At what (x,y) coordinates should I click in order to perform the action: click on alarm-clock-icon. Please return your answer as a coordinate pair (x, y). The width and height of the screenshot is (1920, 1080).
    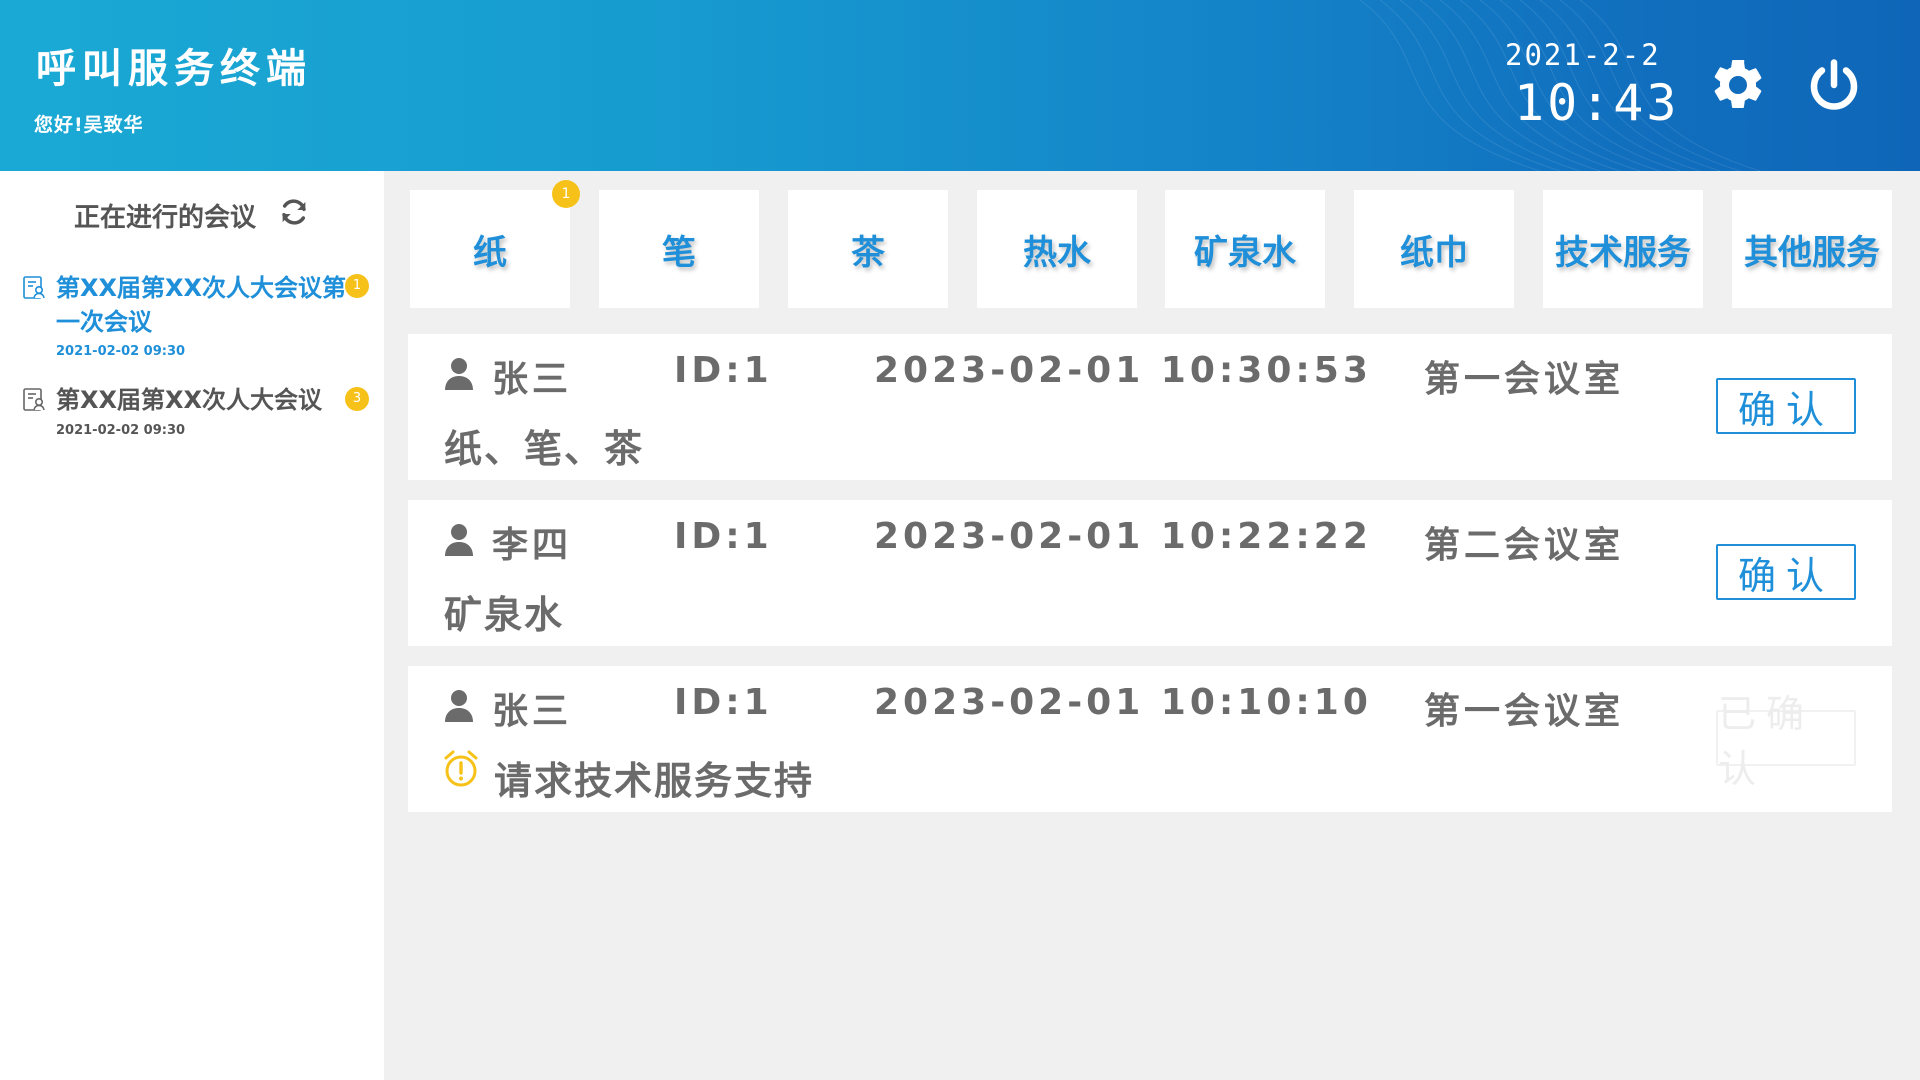
    Looking at the image, I should click on (461, 768).